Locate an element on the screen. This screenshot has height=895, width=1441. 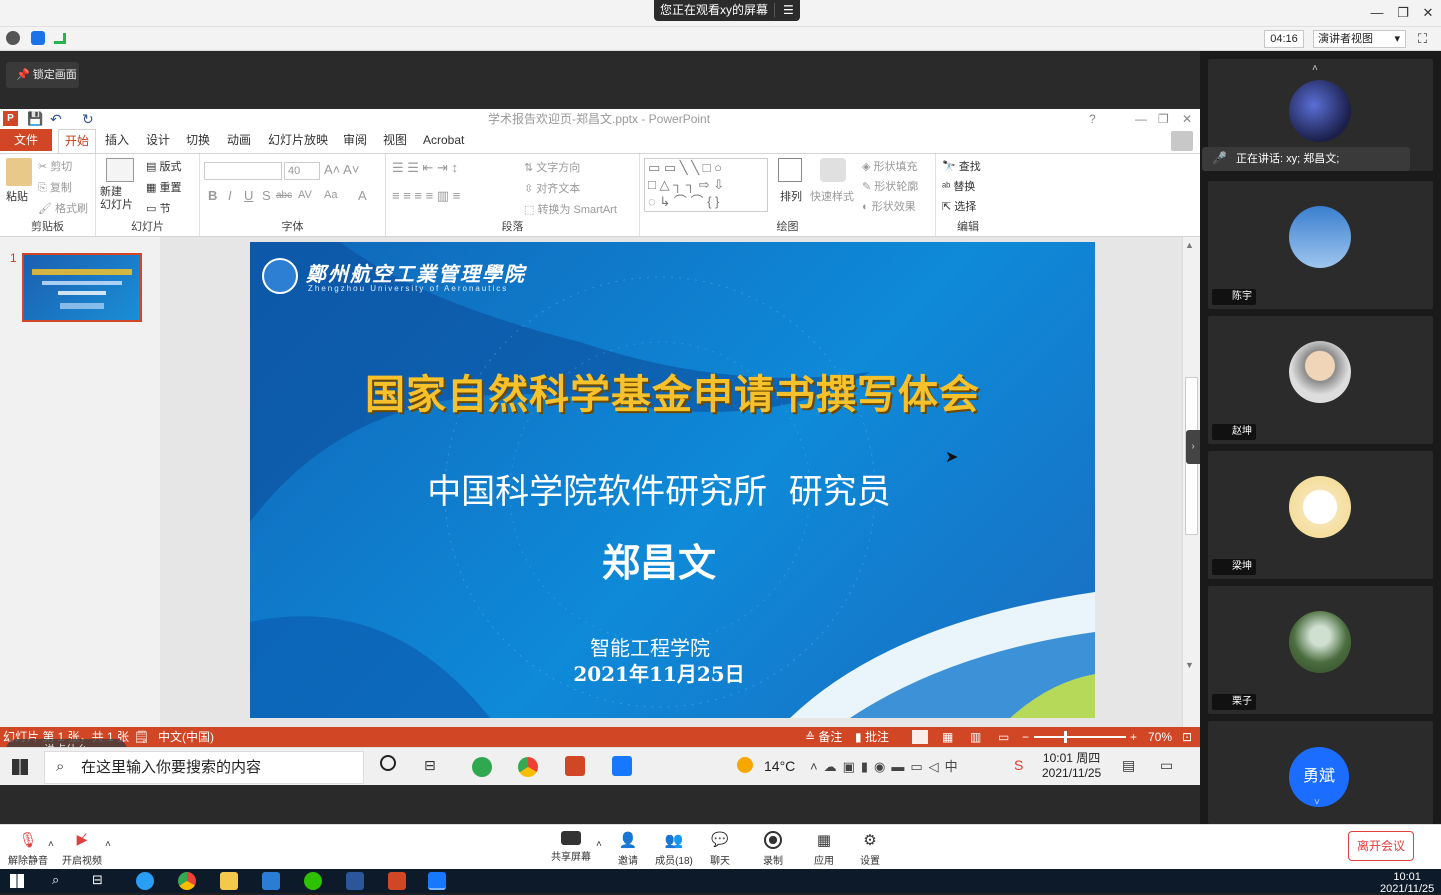
format-painter-button: 🖌 格式刷 is located at coordinates (63, 208).